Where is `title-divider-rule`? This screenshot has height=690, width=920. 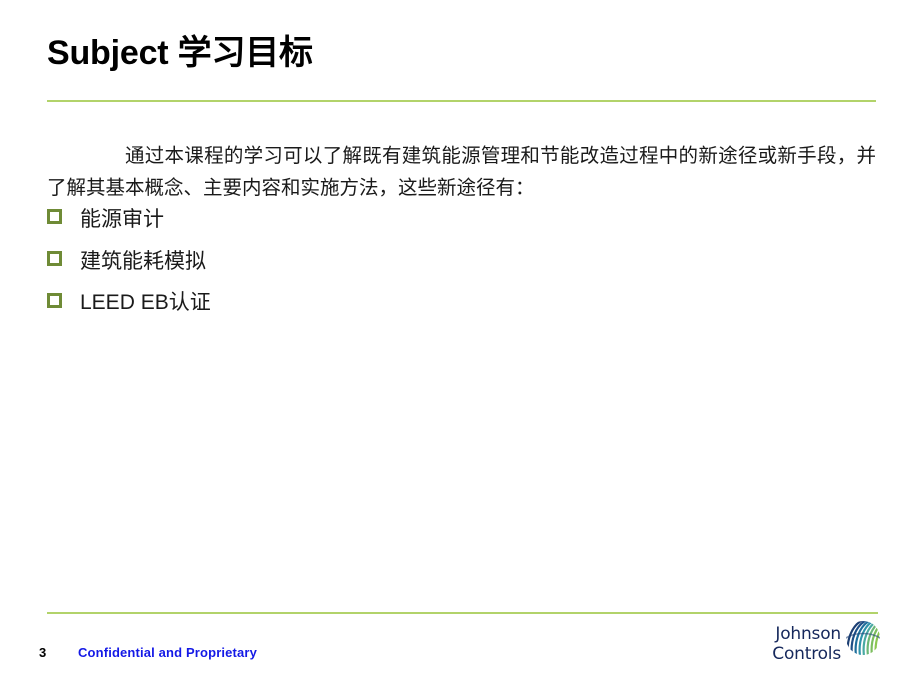 title-divider-rule is located at coordinates (461, 101).